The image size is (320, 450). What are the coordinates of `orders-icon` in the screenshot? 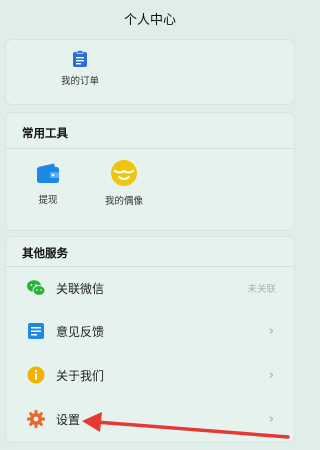 It's located at (80, 58).